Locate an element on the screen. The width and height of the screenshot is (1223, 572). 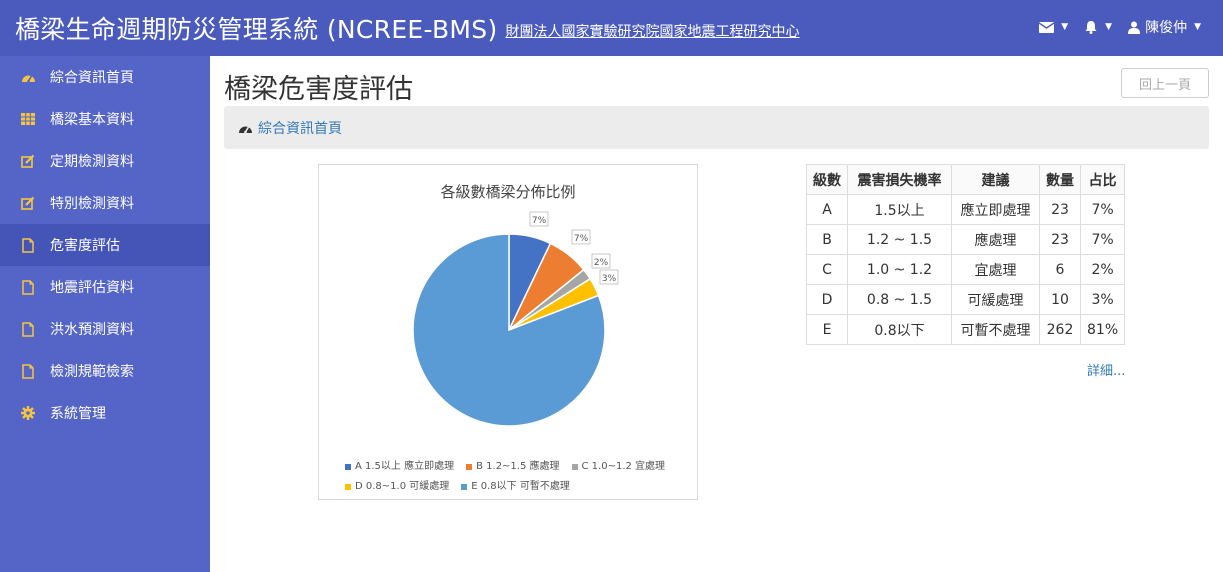
back-button: 回上一頁 is located at coordinates (1165, 83).